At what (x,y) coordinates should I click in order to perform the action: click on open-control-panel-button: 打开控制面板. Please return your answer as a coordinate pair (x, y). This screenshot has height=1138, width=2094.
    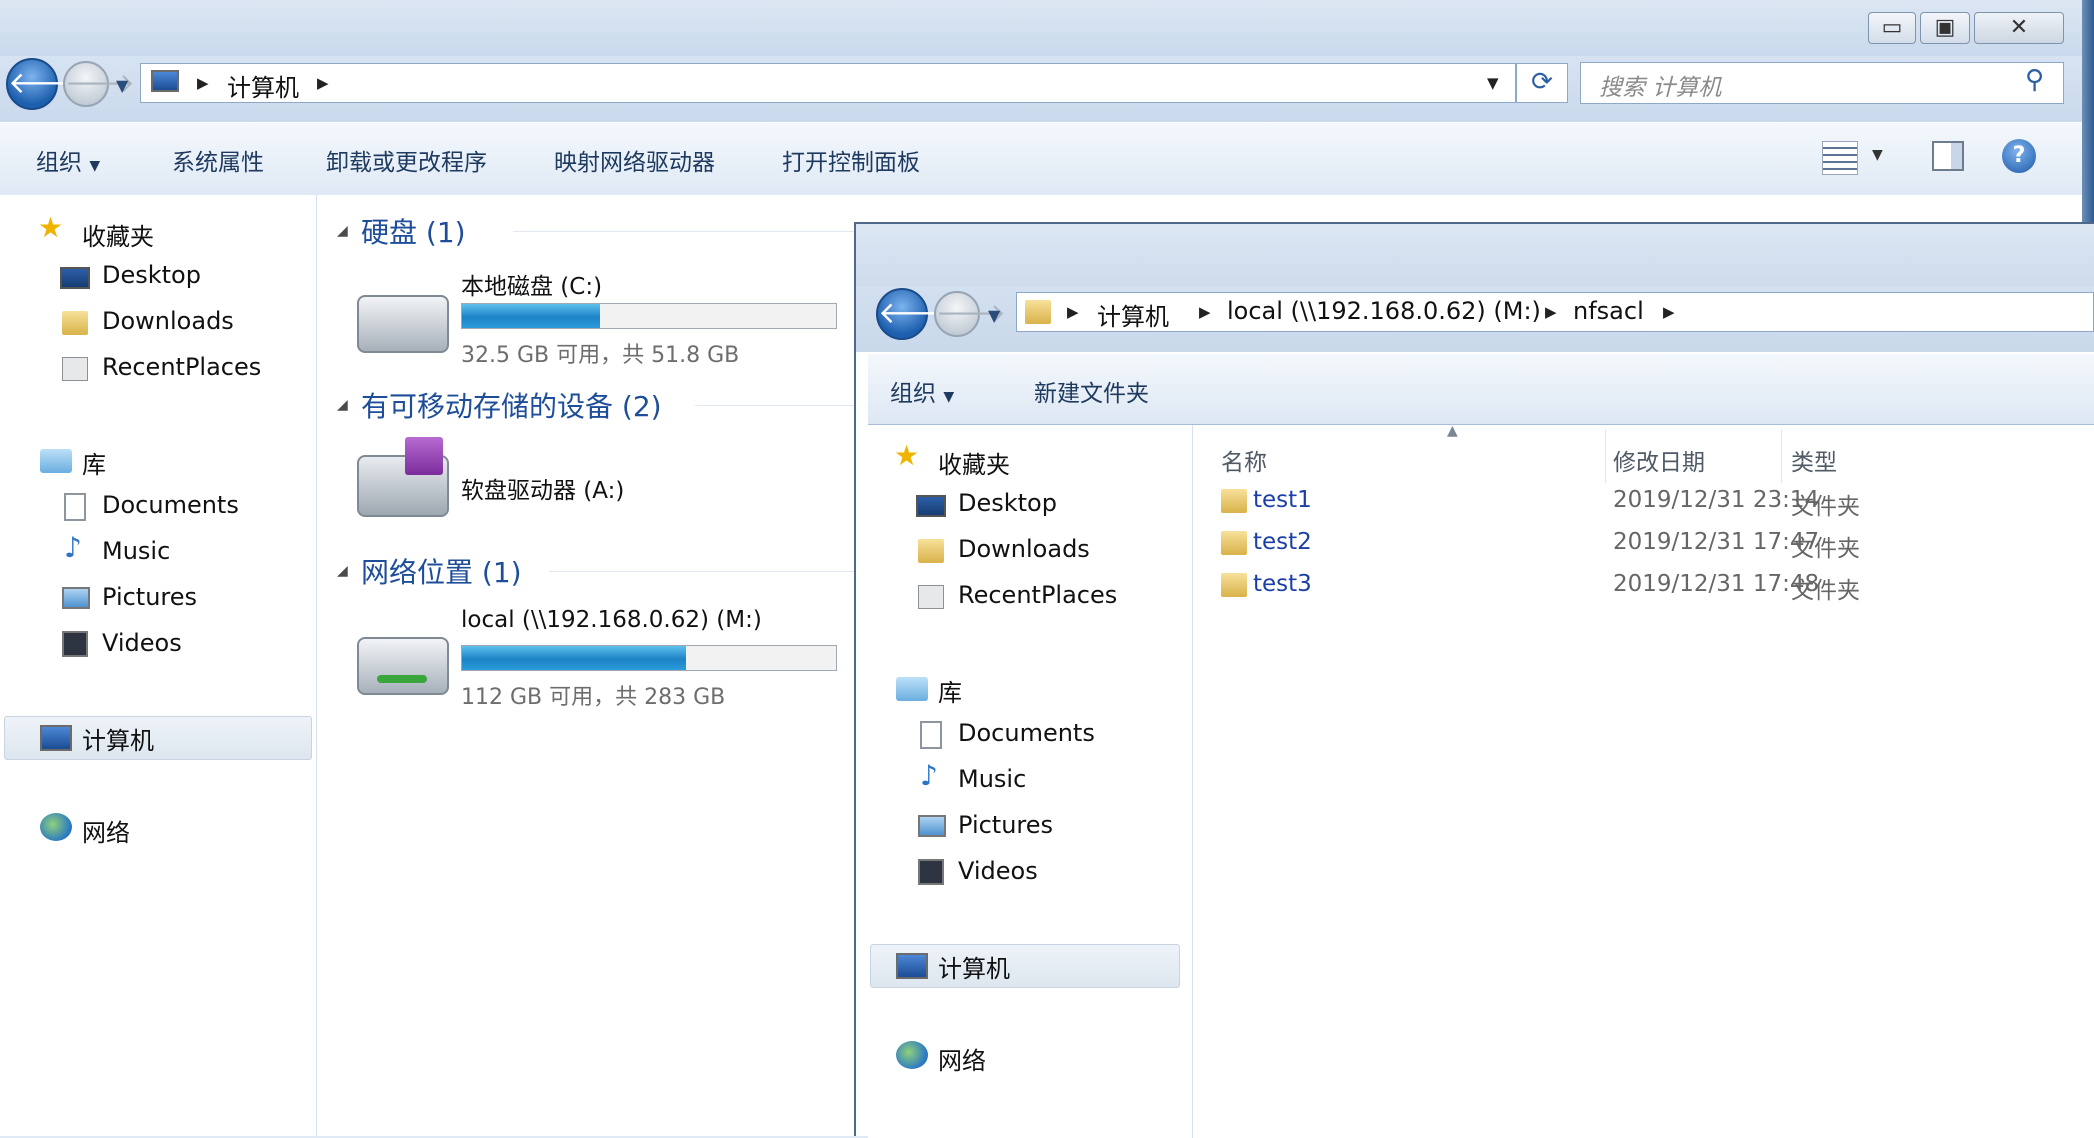
    Looking at the image, I should click on (851, 160).